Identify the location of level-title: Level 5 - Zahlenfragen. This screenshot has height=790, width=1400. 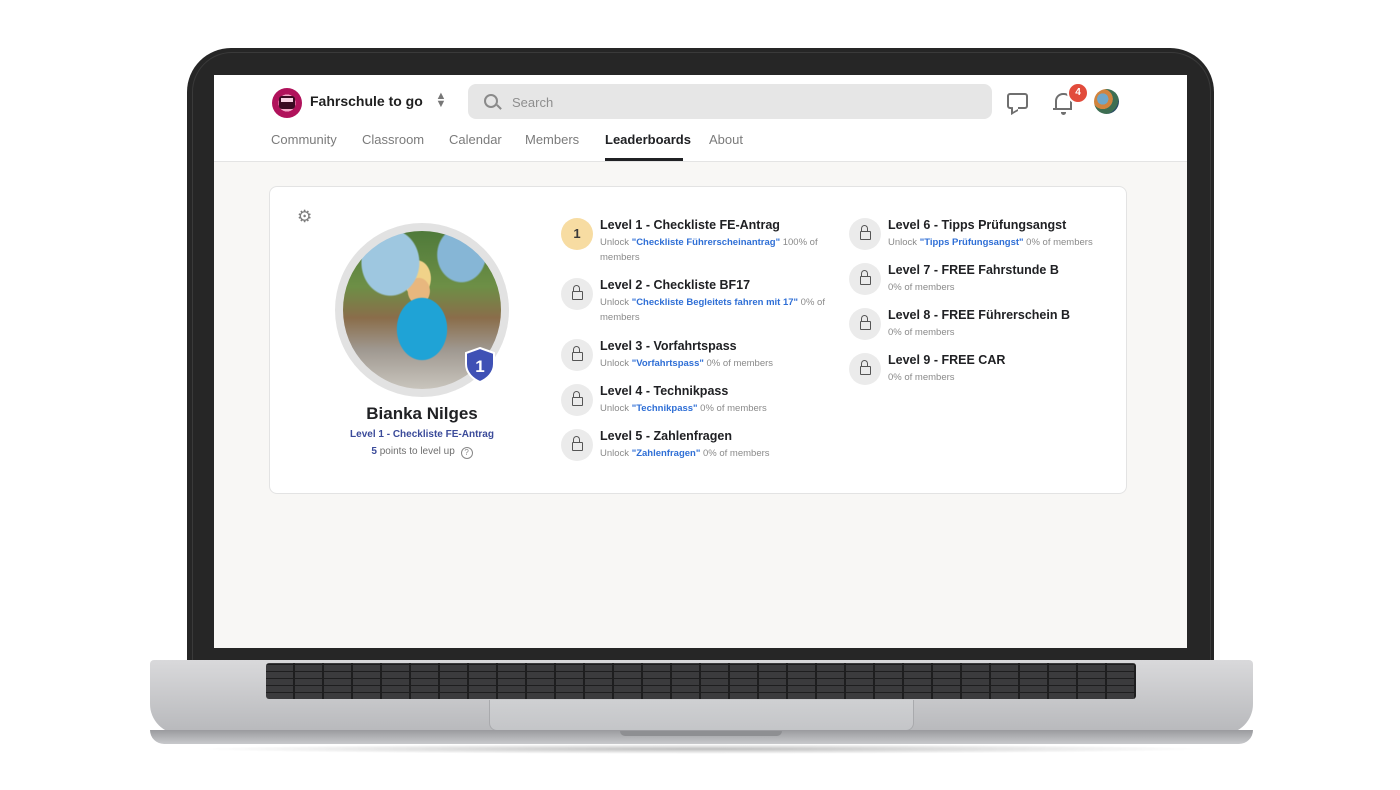
(666, 436).